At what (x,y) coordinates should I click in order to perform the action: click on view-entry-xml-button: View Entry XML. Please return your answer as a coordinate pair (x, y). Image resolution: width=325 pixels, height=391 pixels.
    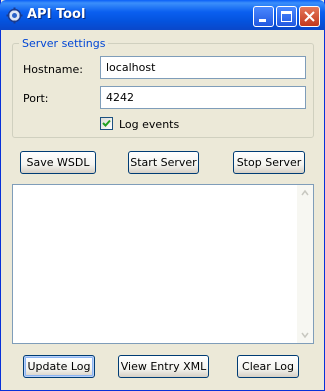
    Looking at the image, I should click on (163, 366).